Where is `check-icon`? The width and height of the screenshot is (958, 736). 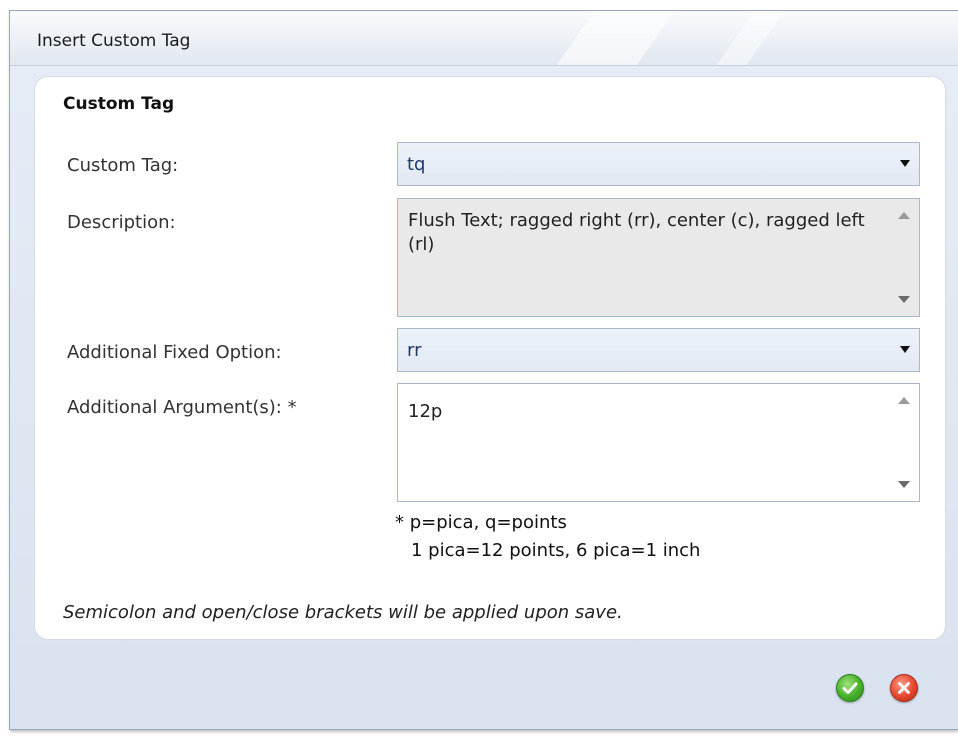 check-icon is located at coordinates (850, 688).